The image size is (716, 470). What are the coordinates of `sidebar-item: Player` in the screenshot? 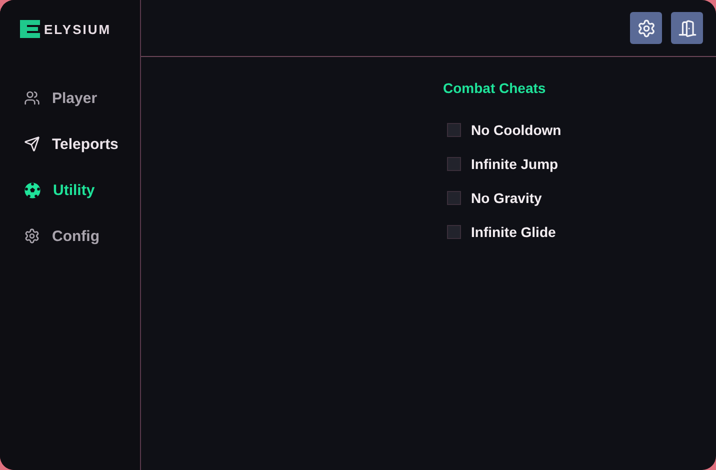 It's located at (82, 98).